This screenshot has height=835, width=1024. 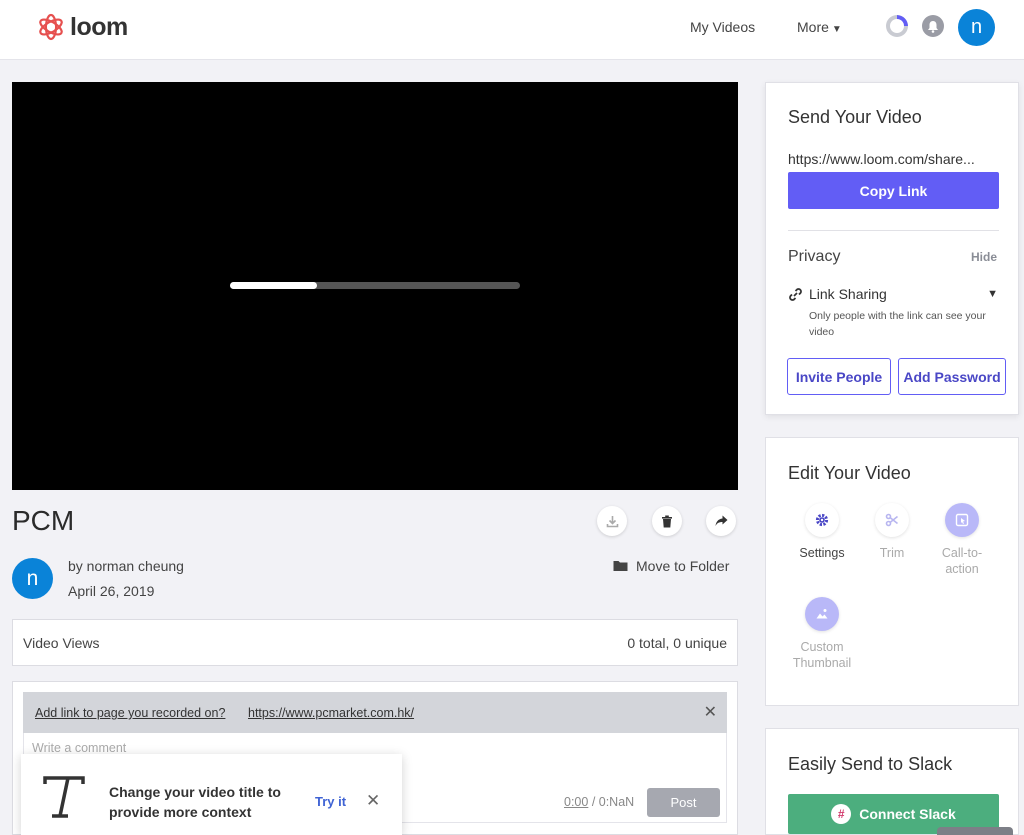 I want to click on delete-button, so click(x=667, y=521).